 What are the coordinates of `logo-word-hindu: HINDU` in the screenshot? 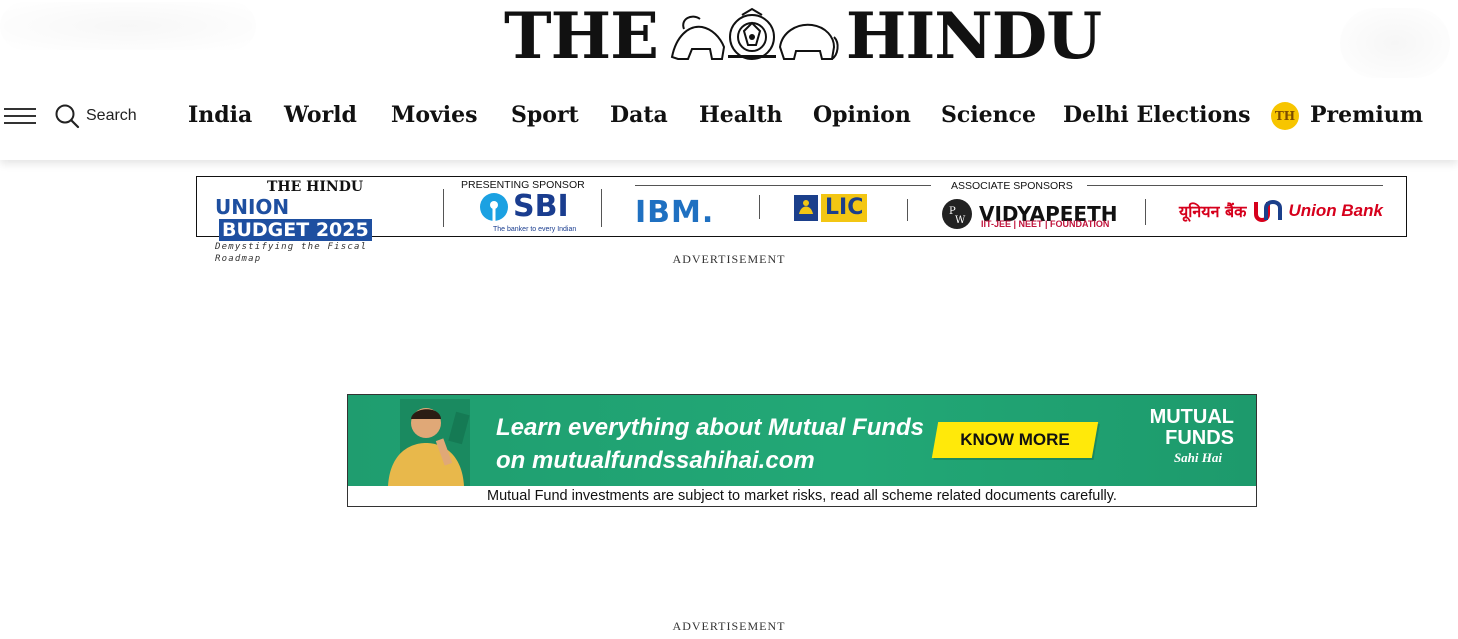 It's located at (973, 37).